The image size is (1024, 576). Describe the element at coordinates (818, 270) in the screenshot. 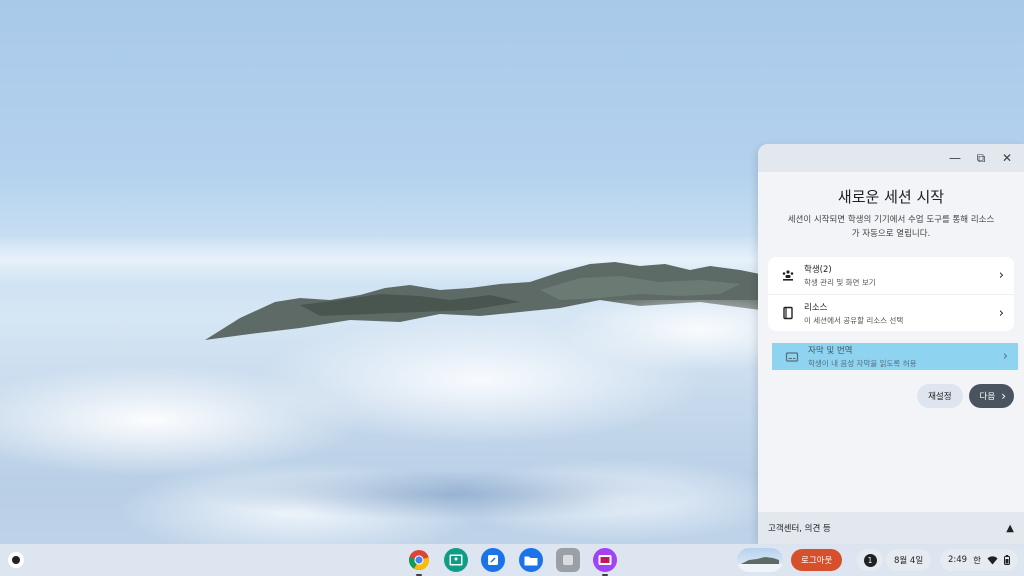

I see `students-title: 학생(2)` at that location.